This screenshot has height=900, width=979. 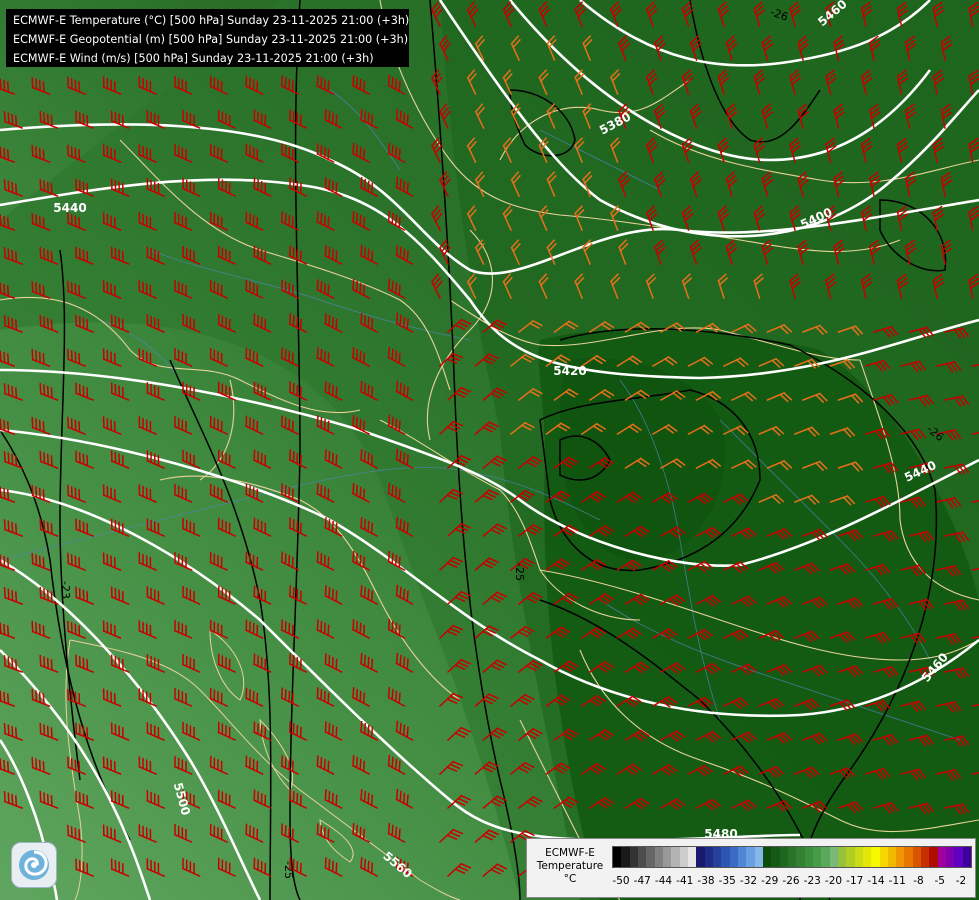 I want to click on swirl-logo-icon, so click(x=34, y=865).